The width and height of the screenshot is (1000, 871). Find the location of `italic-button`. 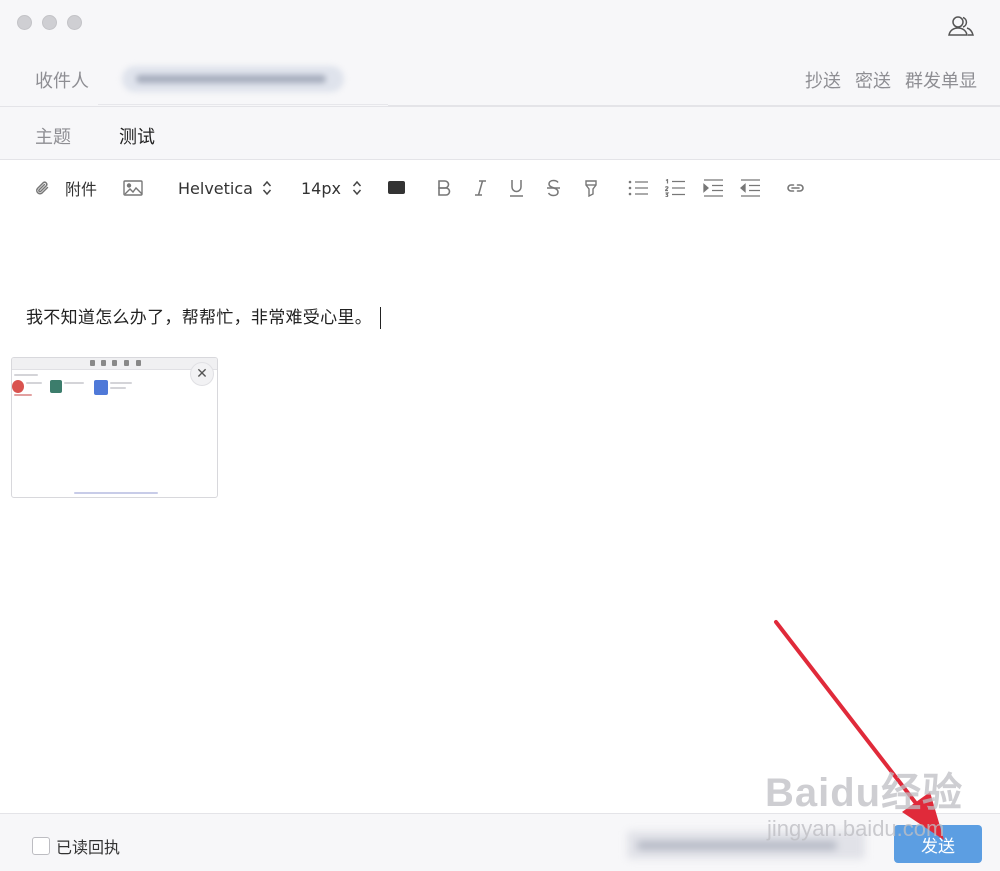

italic-button is located at coordinates (480, 188).